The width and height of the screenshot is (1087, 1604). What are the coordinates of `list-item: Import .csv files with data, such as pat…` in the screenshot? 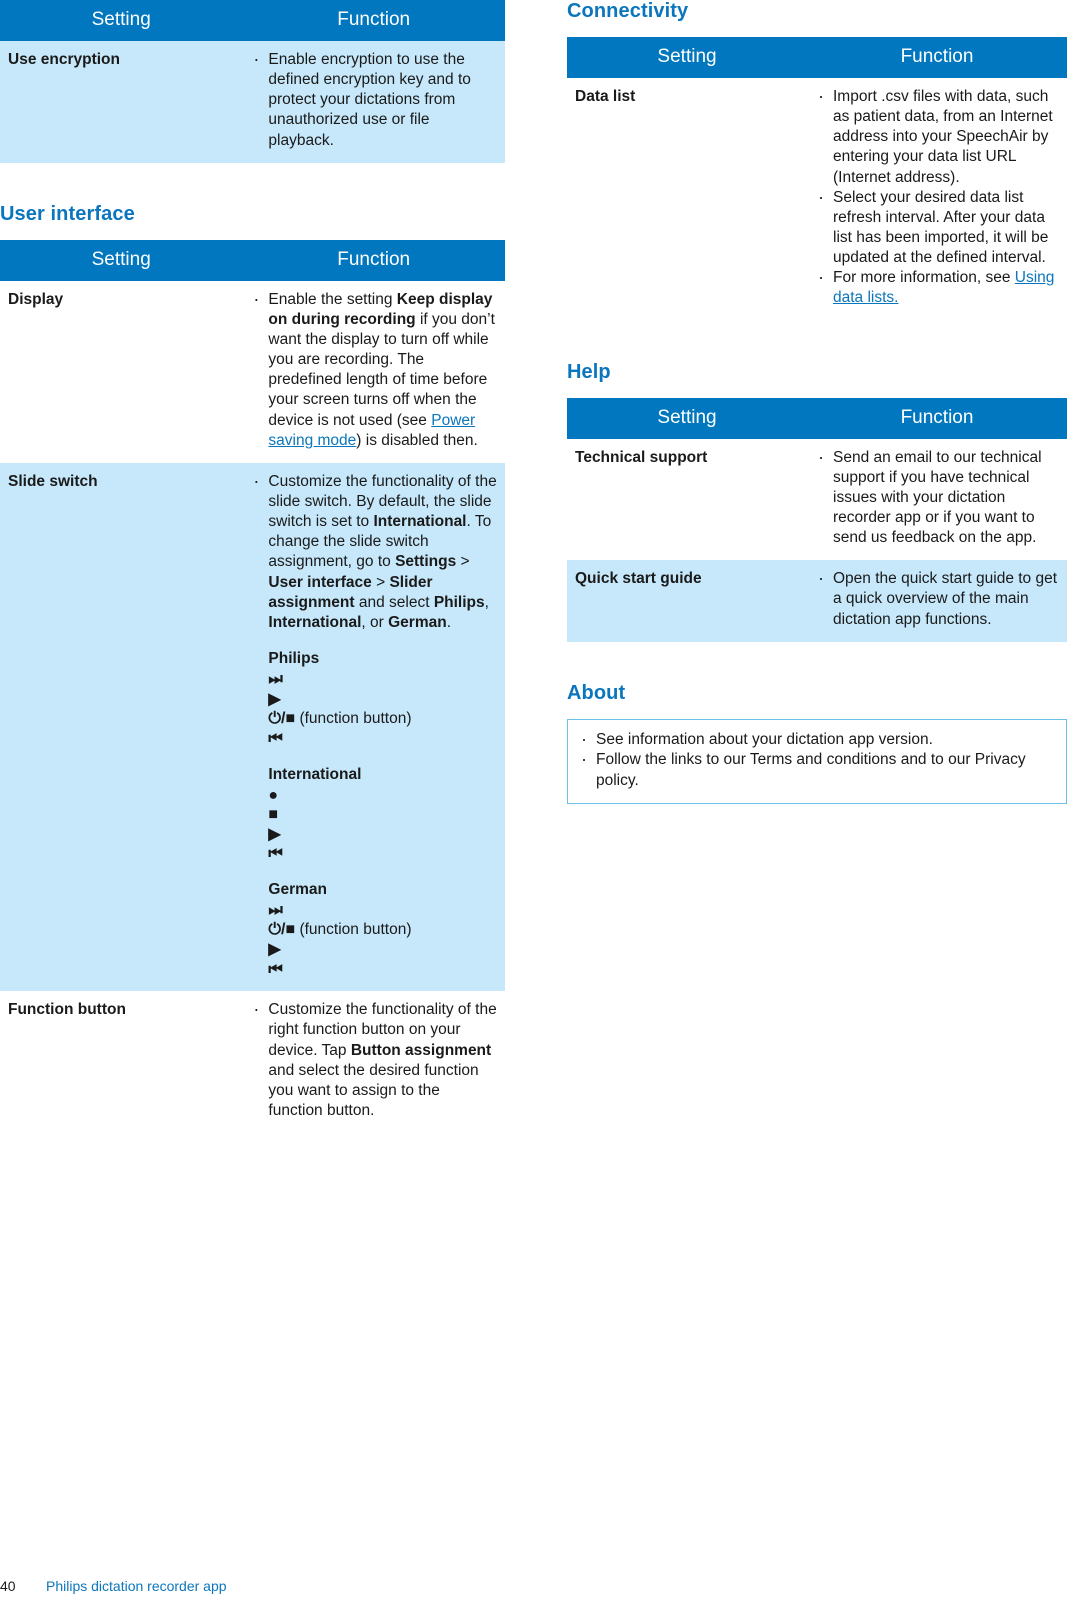 It's located at (937, 136).